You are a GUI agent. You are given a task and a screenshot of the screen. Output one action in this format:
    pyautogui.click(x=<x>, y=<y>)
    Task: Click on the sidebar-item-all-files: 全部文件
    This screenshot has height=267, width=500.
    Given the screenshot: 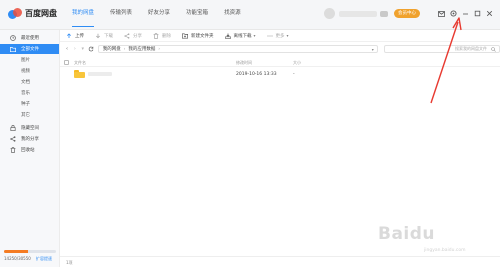 What is the action you would take?
    pyautogui.click(x=29, y=49)
    